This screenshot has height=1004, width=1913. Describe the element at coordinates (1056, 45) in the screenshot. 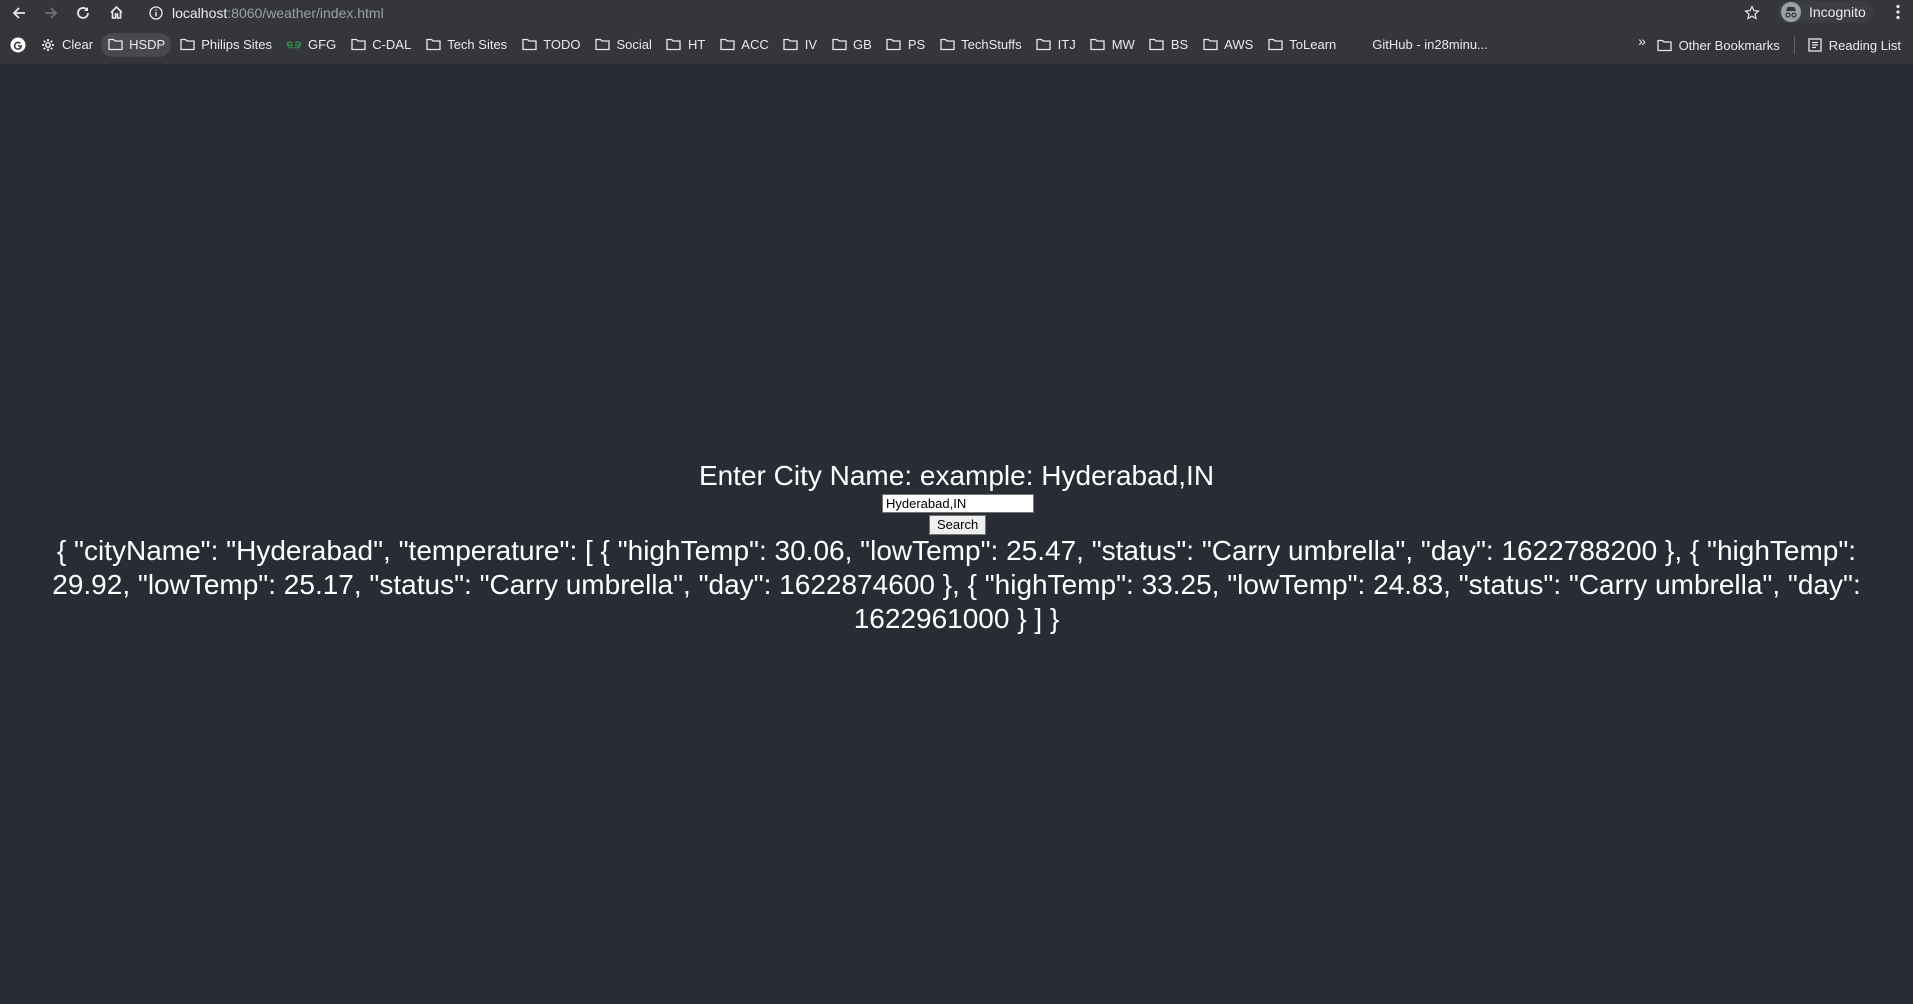

I see `bookmark-itj: ITJ` at that location.